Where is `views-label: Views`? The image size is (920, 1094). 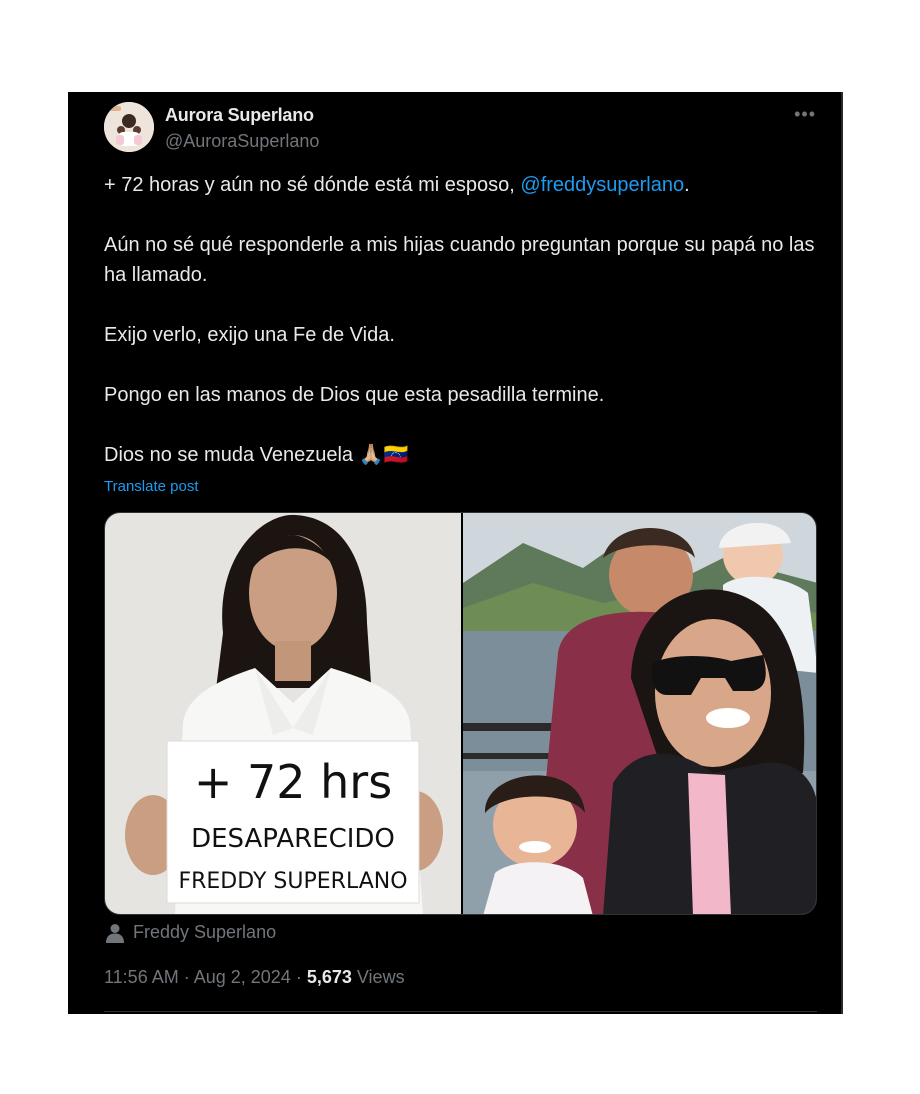
views-label: Views is located at coordinates (378, 977).